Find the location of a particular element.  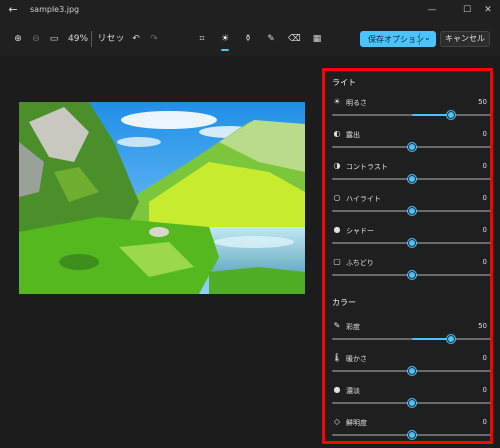

light-section-title: ライト is located at coordinates (344, 82).